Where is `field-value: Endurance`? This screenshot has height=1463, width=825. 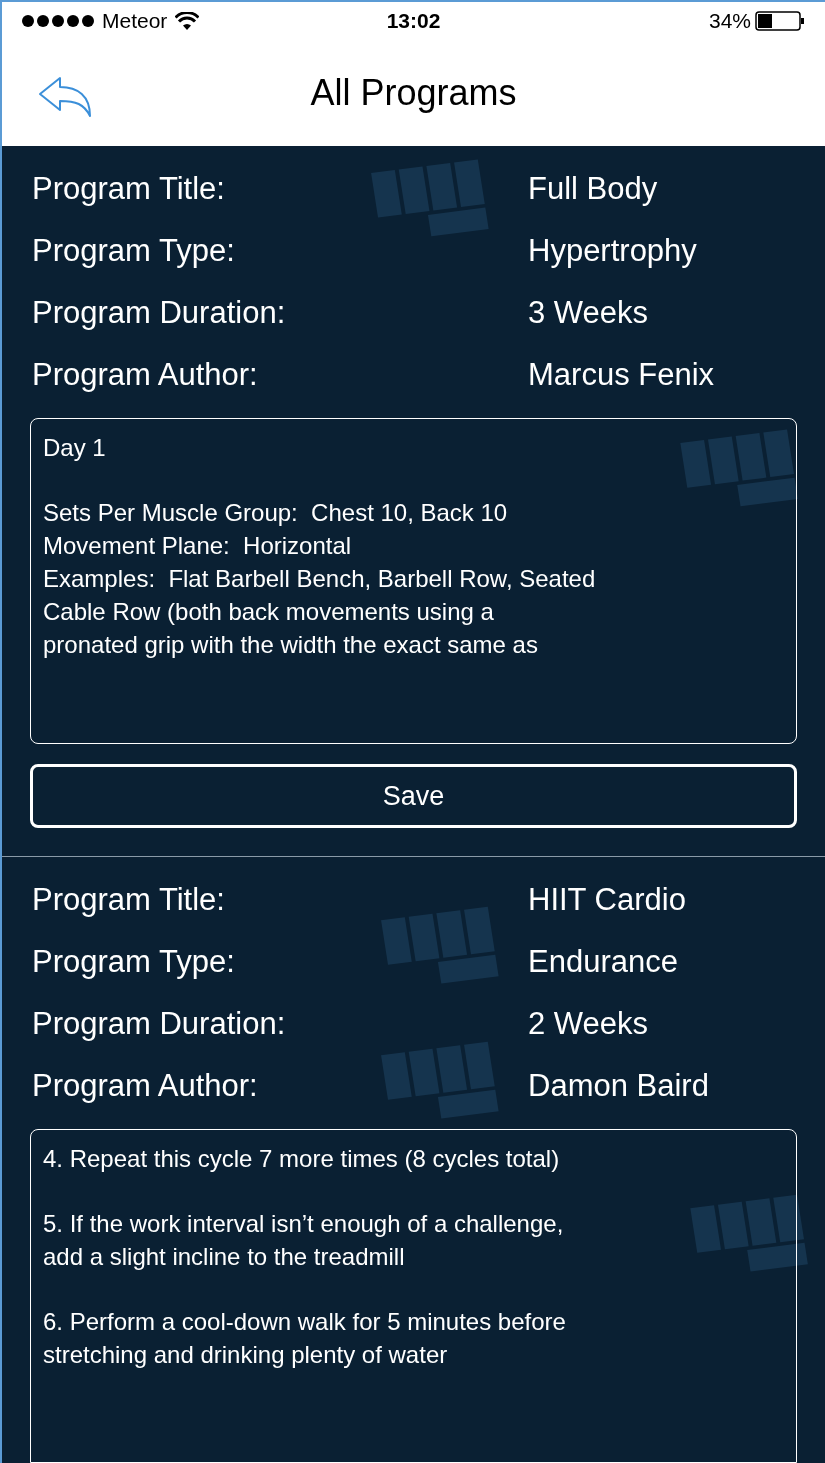 field-value: Endurance is located at coordinates (603, 961).